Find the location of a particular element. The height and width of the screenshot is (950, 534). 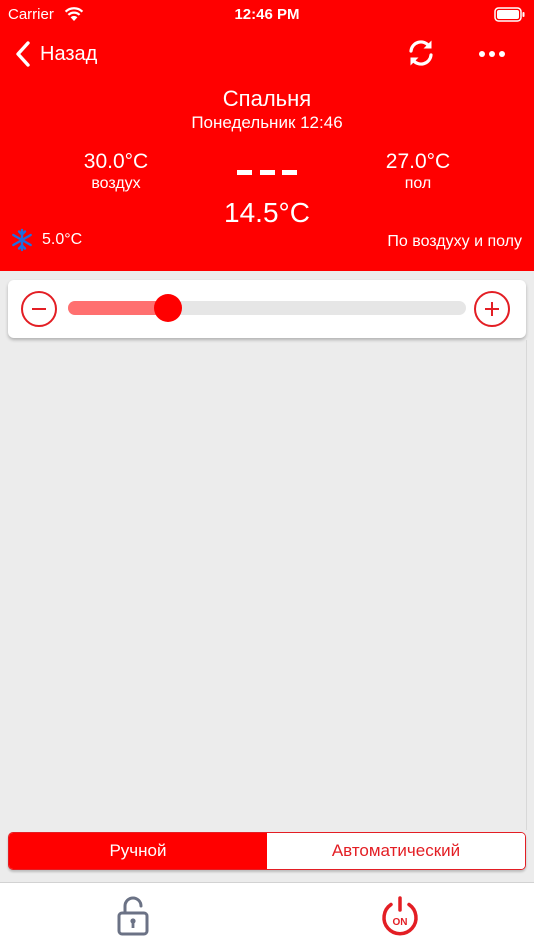

floor-temperature-block: 27.0°C пол is located at coordinates (418, 171).